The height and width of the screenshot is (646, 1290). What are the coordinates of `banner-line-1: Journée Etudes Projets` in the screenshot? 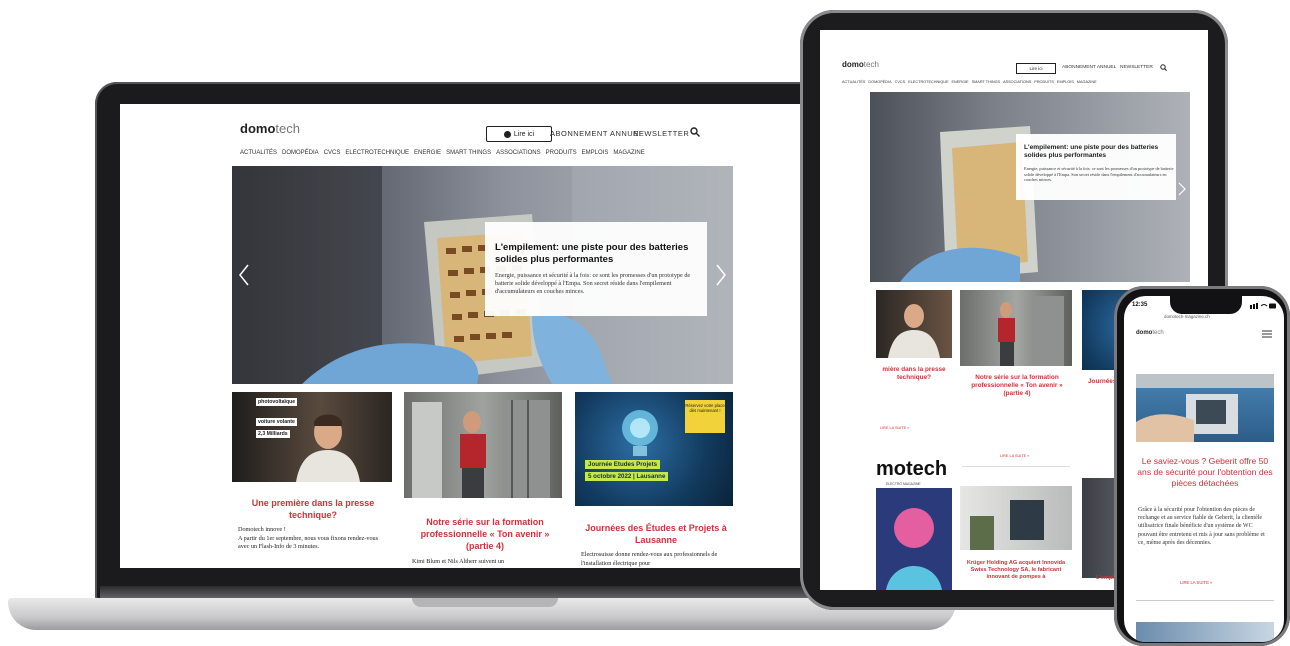 It's located at (623, 464).